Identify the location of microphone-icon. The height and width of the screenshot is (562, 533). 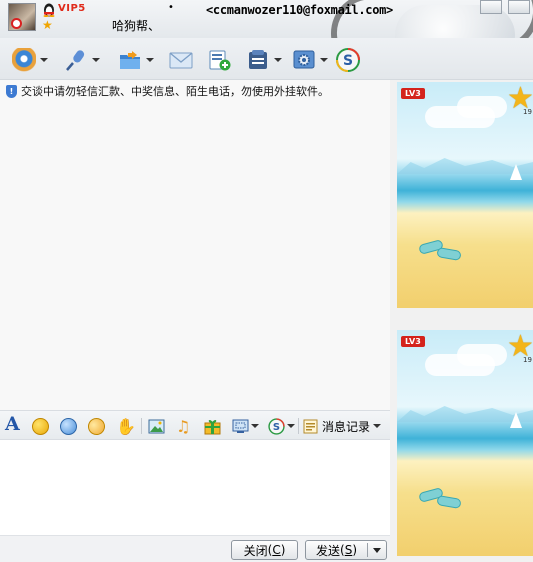
(75, 60).